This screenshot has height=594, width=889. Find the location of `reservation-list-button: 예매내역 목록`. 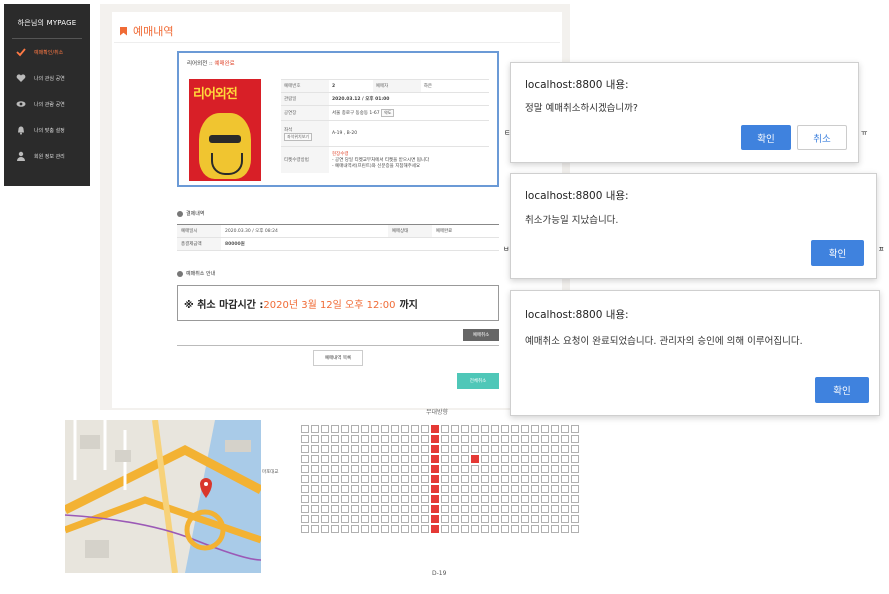

reservation-list-button: 예매내역 목록 is located at coordinates (338, 358).